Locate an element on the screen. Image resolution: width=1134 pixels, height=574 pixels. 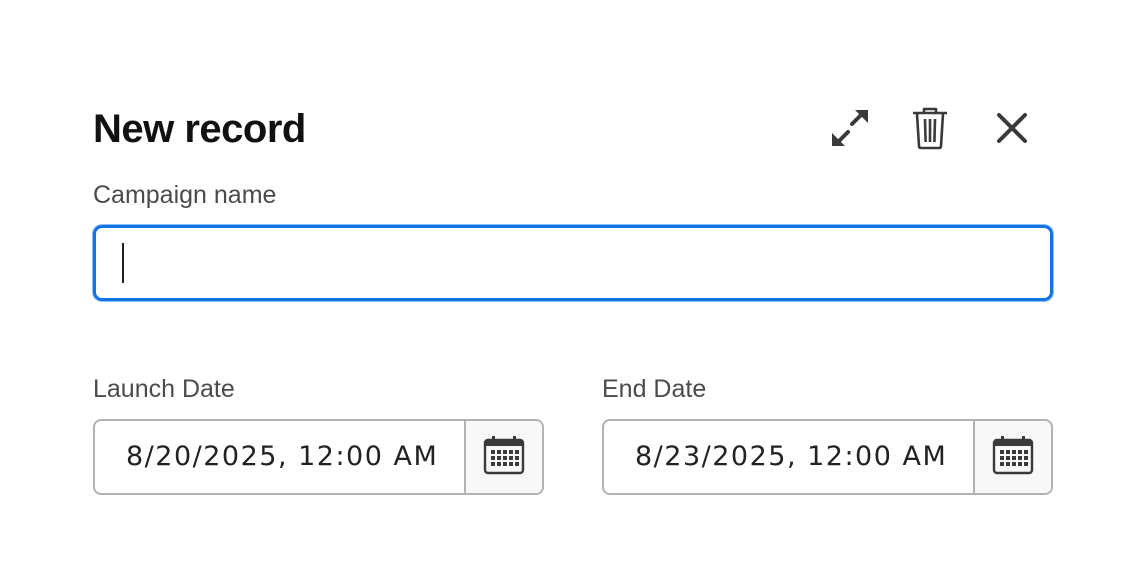
campaign-name-input is located at coordinates (573, 263).